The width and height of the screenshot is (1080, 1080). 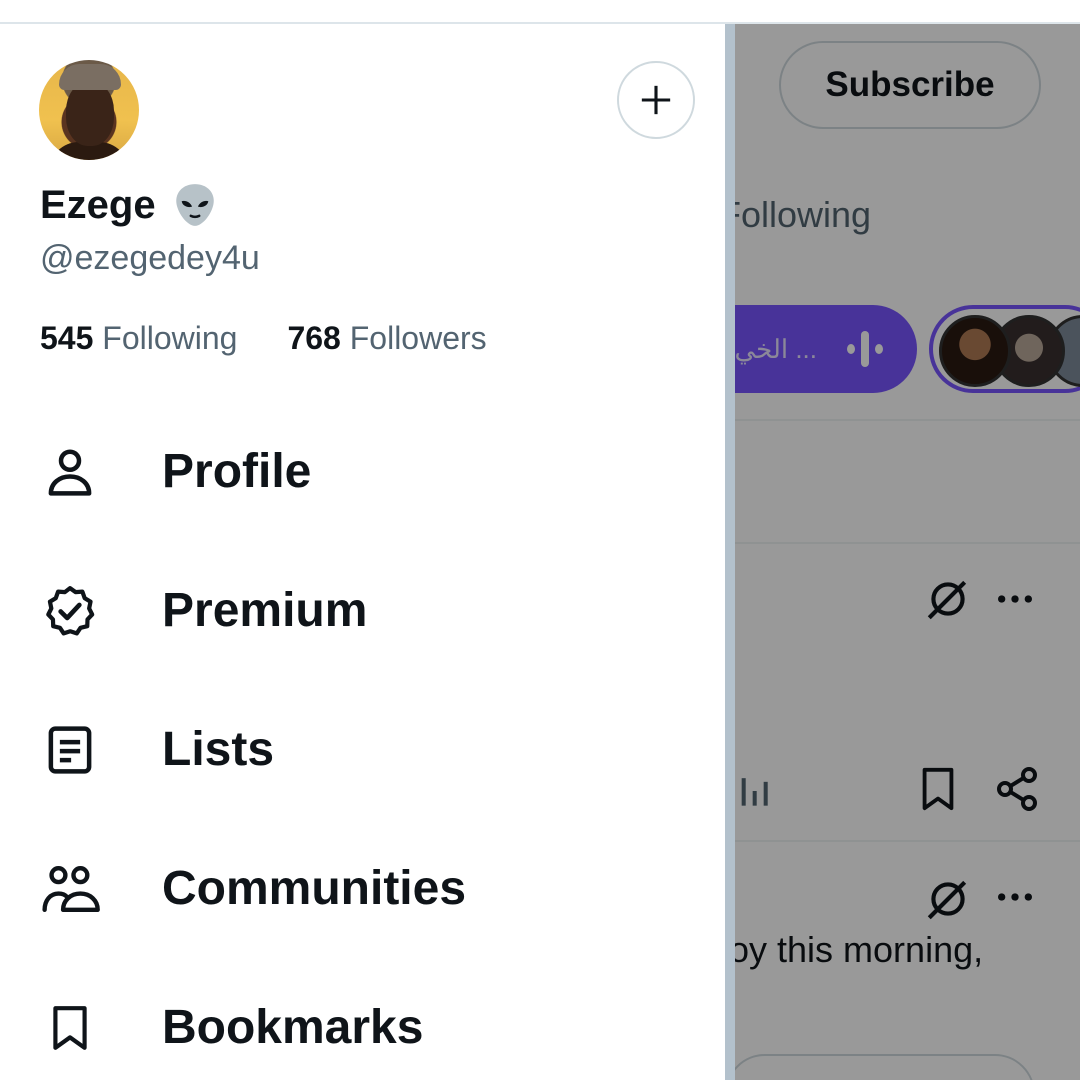 I want to click on verified-badge-icon, so click(x=70, y=611).